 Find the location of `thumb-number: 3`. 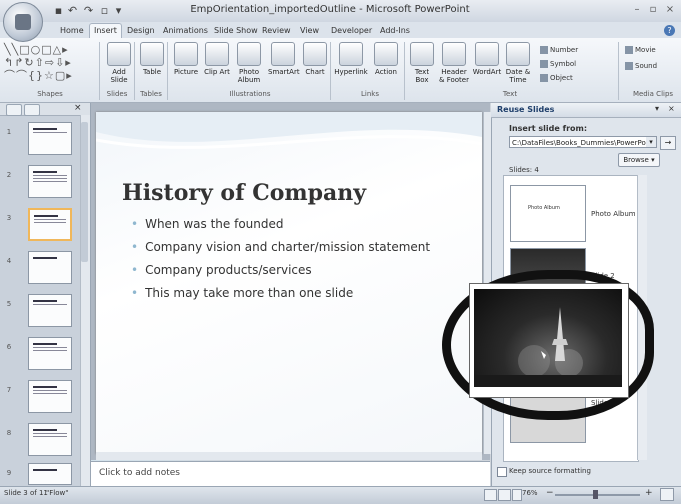

thumb-number: 3 is located at coordinates (9, 218).